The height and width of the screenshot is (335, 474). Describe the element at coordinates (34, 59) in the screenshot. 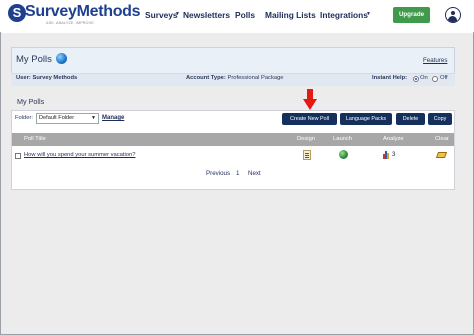

I see `page-title: My Polls` at that location.